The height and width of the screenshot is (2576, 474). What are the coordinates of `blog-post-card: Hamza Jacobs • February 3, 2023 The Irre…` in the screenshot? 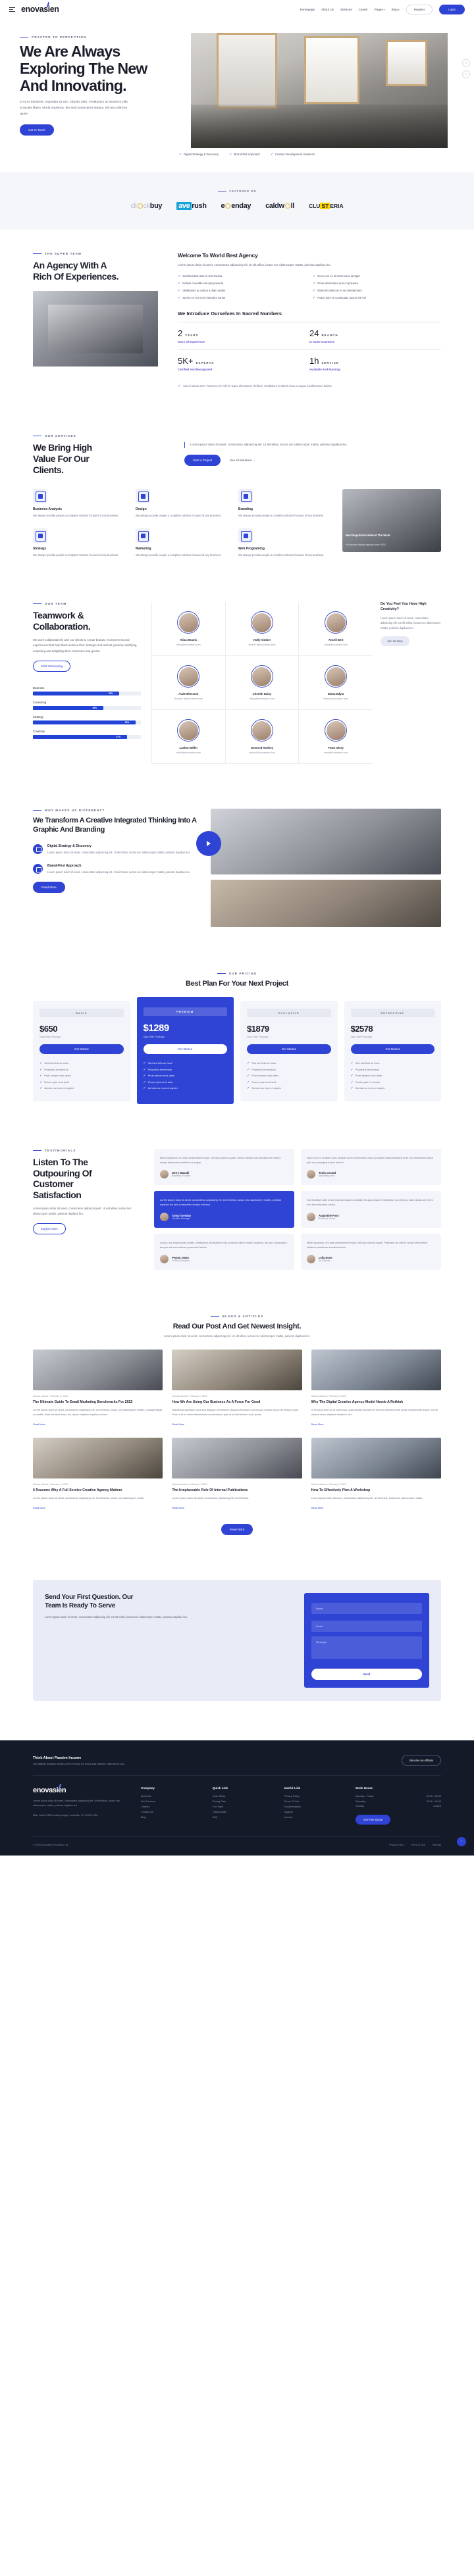 It's located at (237, 1475).